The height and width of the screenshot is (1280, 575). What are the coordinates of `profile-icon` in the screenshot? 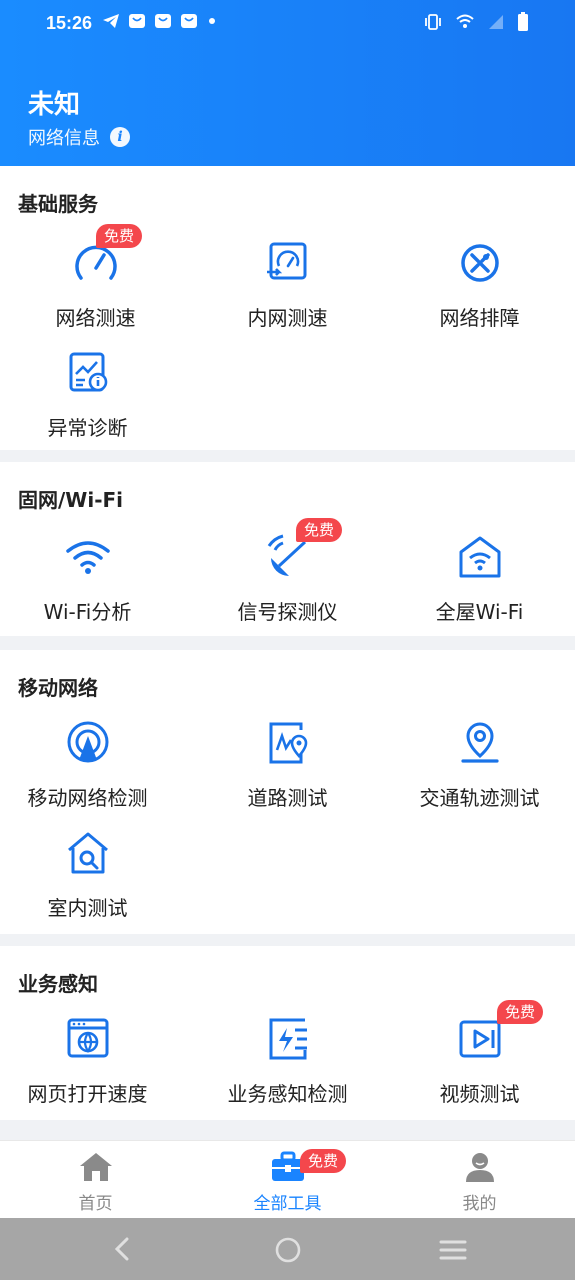 It's located at (480, 1167).